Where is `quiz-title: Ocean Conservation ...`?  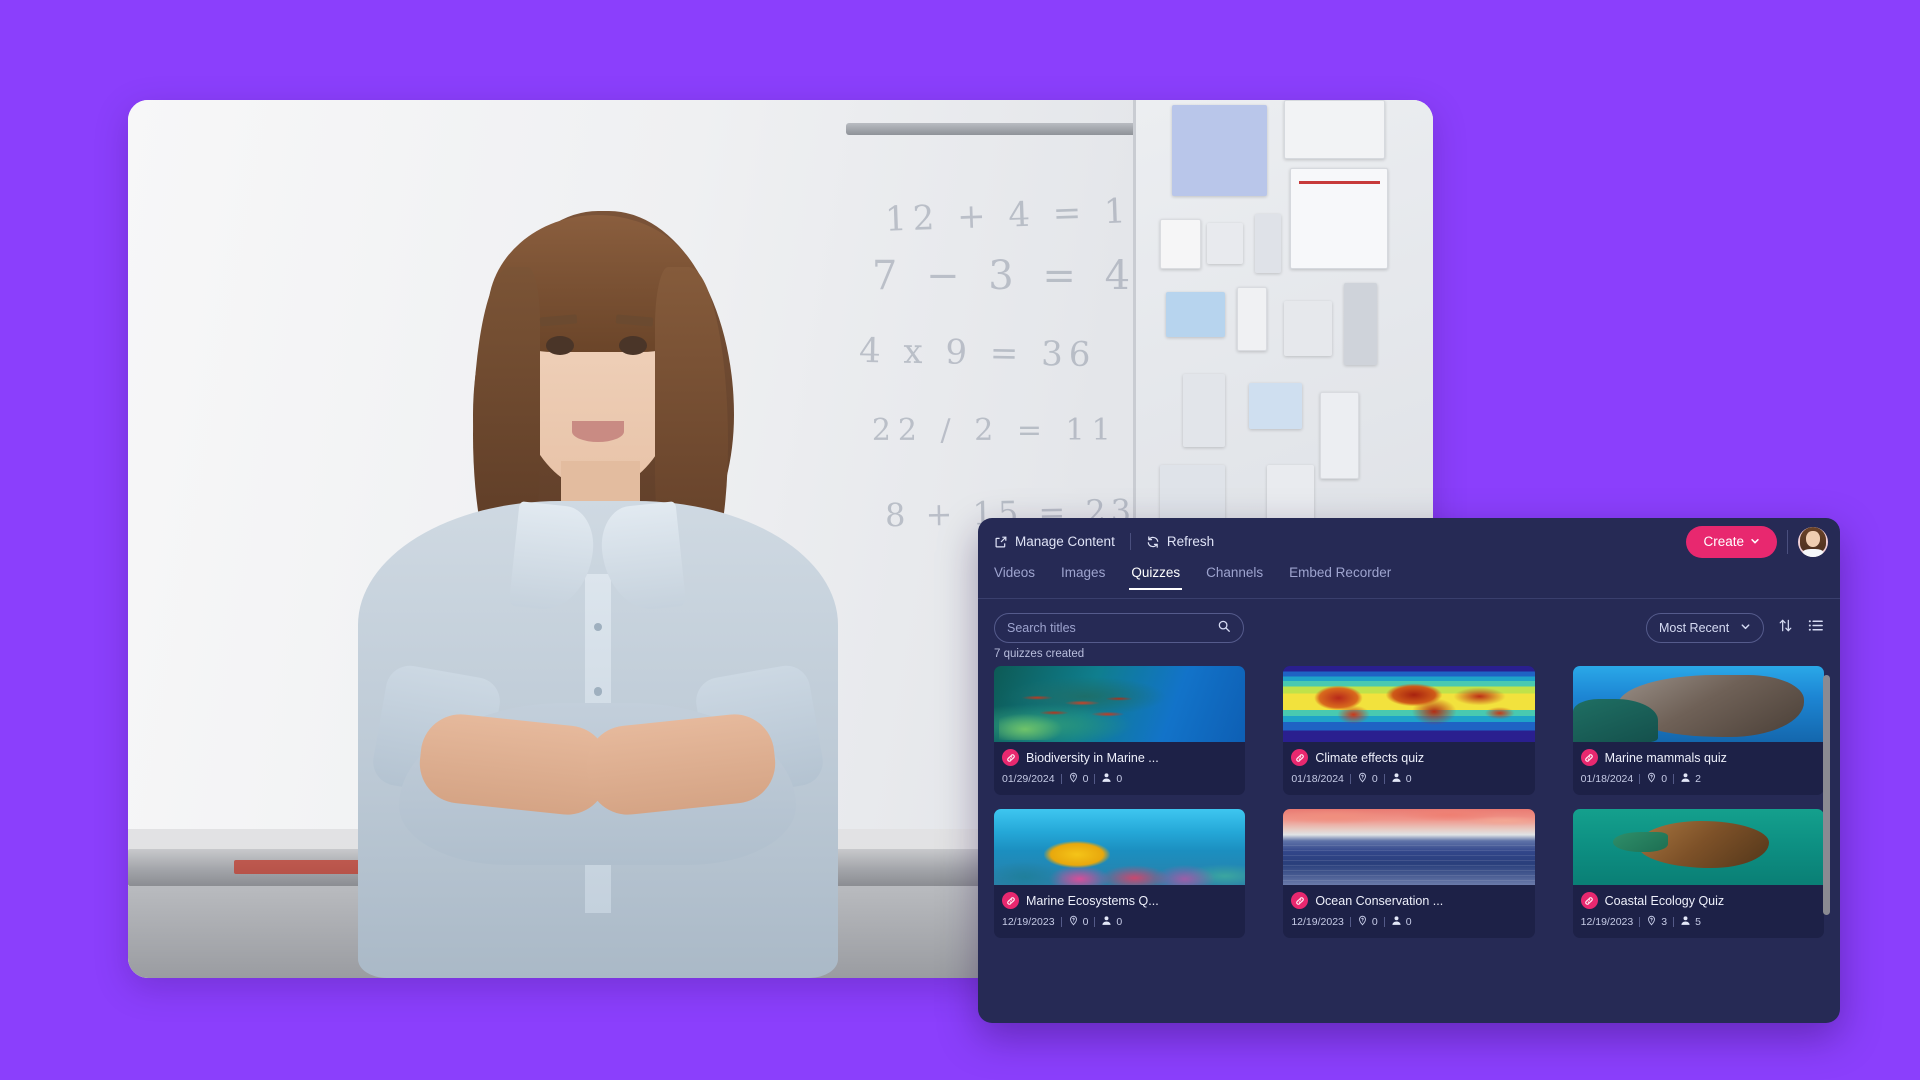
quiz-title: Ocean Conservation ... is located at coordinates (1379, 900).